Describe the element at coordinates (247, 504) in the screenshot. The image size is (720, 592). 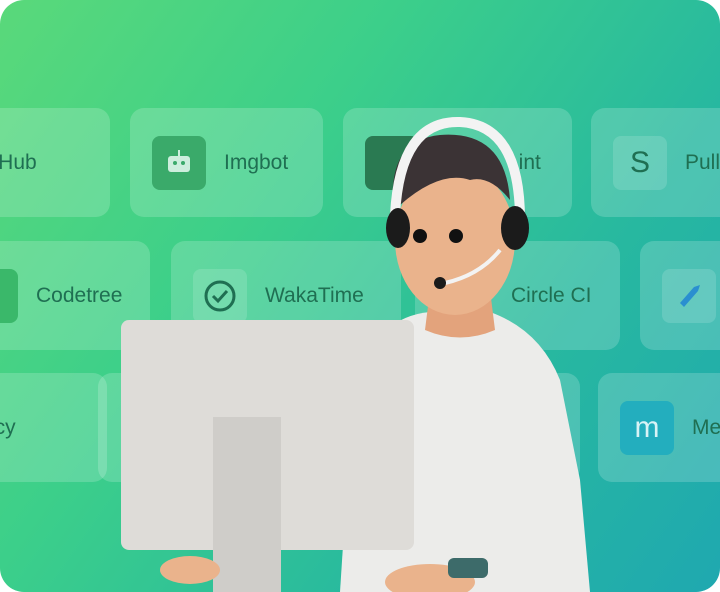
I see `monitor-stand` at that location.